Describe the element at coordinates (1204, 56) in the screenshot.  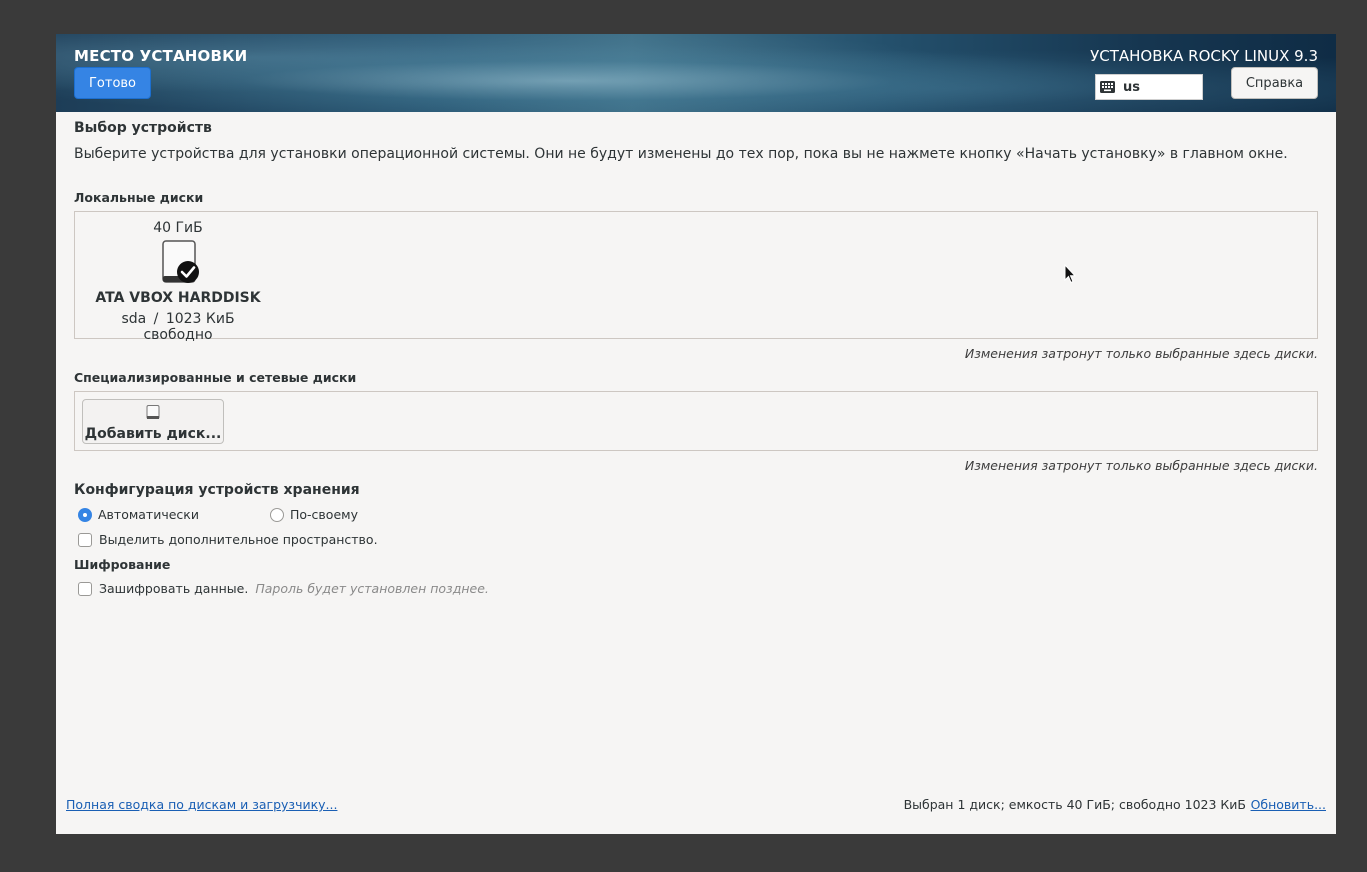
I see `product-title: УСТАНОВКА ROCKY LINUX 9.3` at that location.